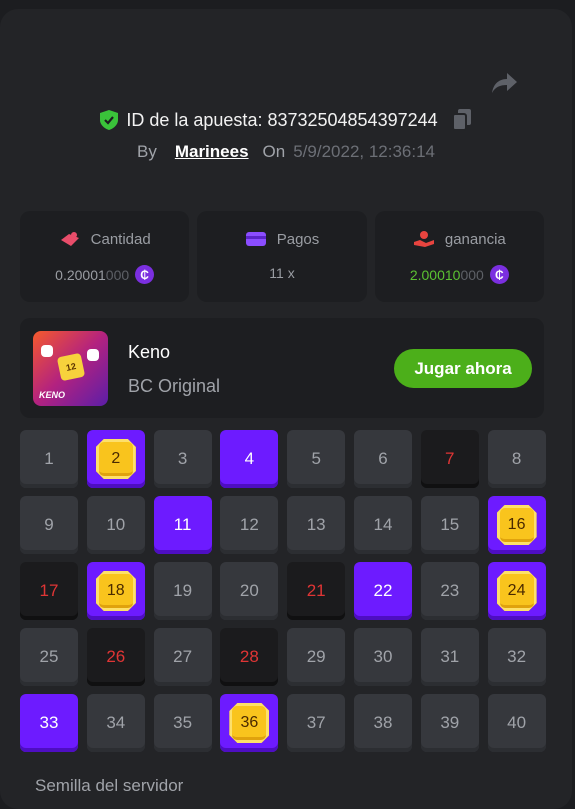 The width and height of the screenshot is (575, 809). I want to click on gem-icon: 2, so click(115, 459).